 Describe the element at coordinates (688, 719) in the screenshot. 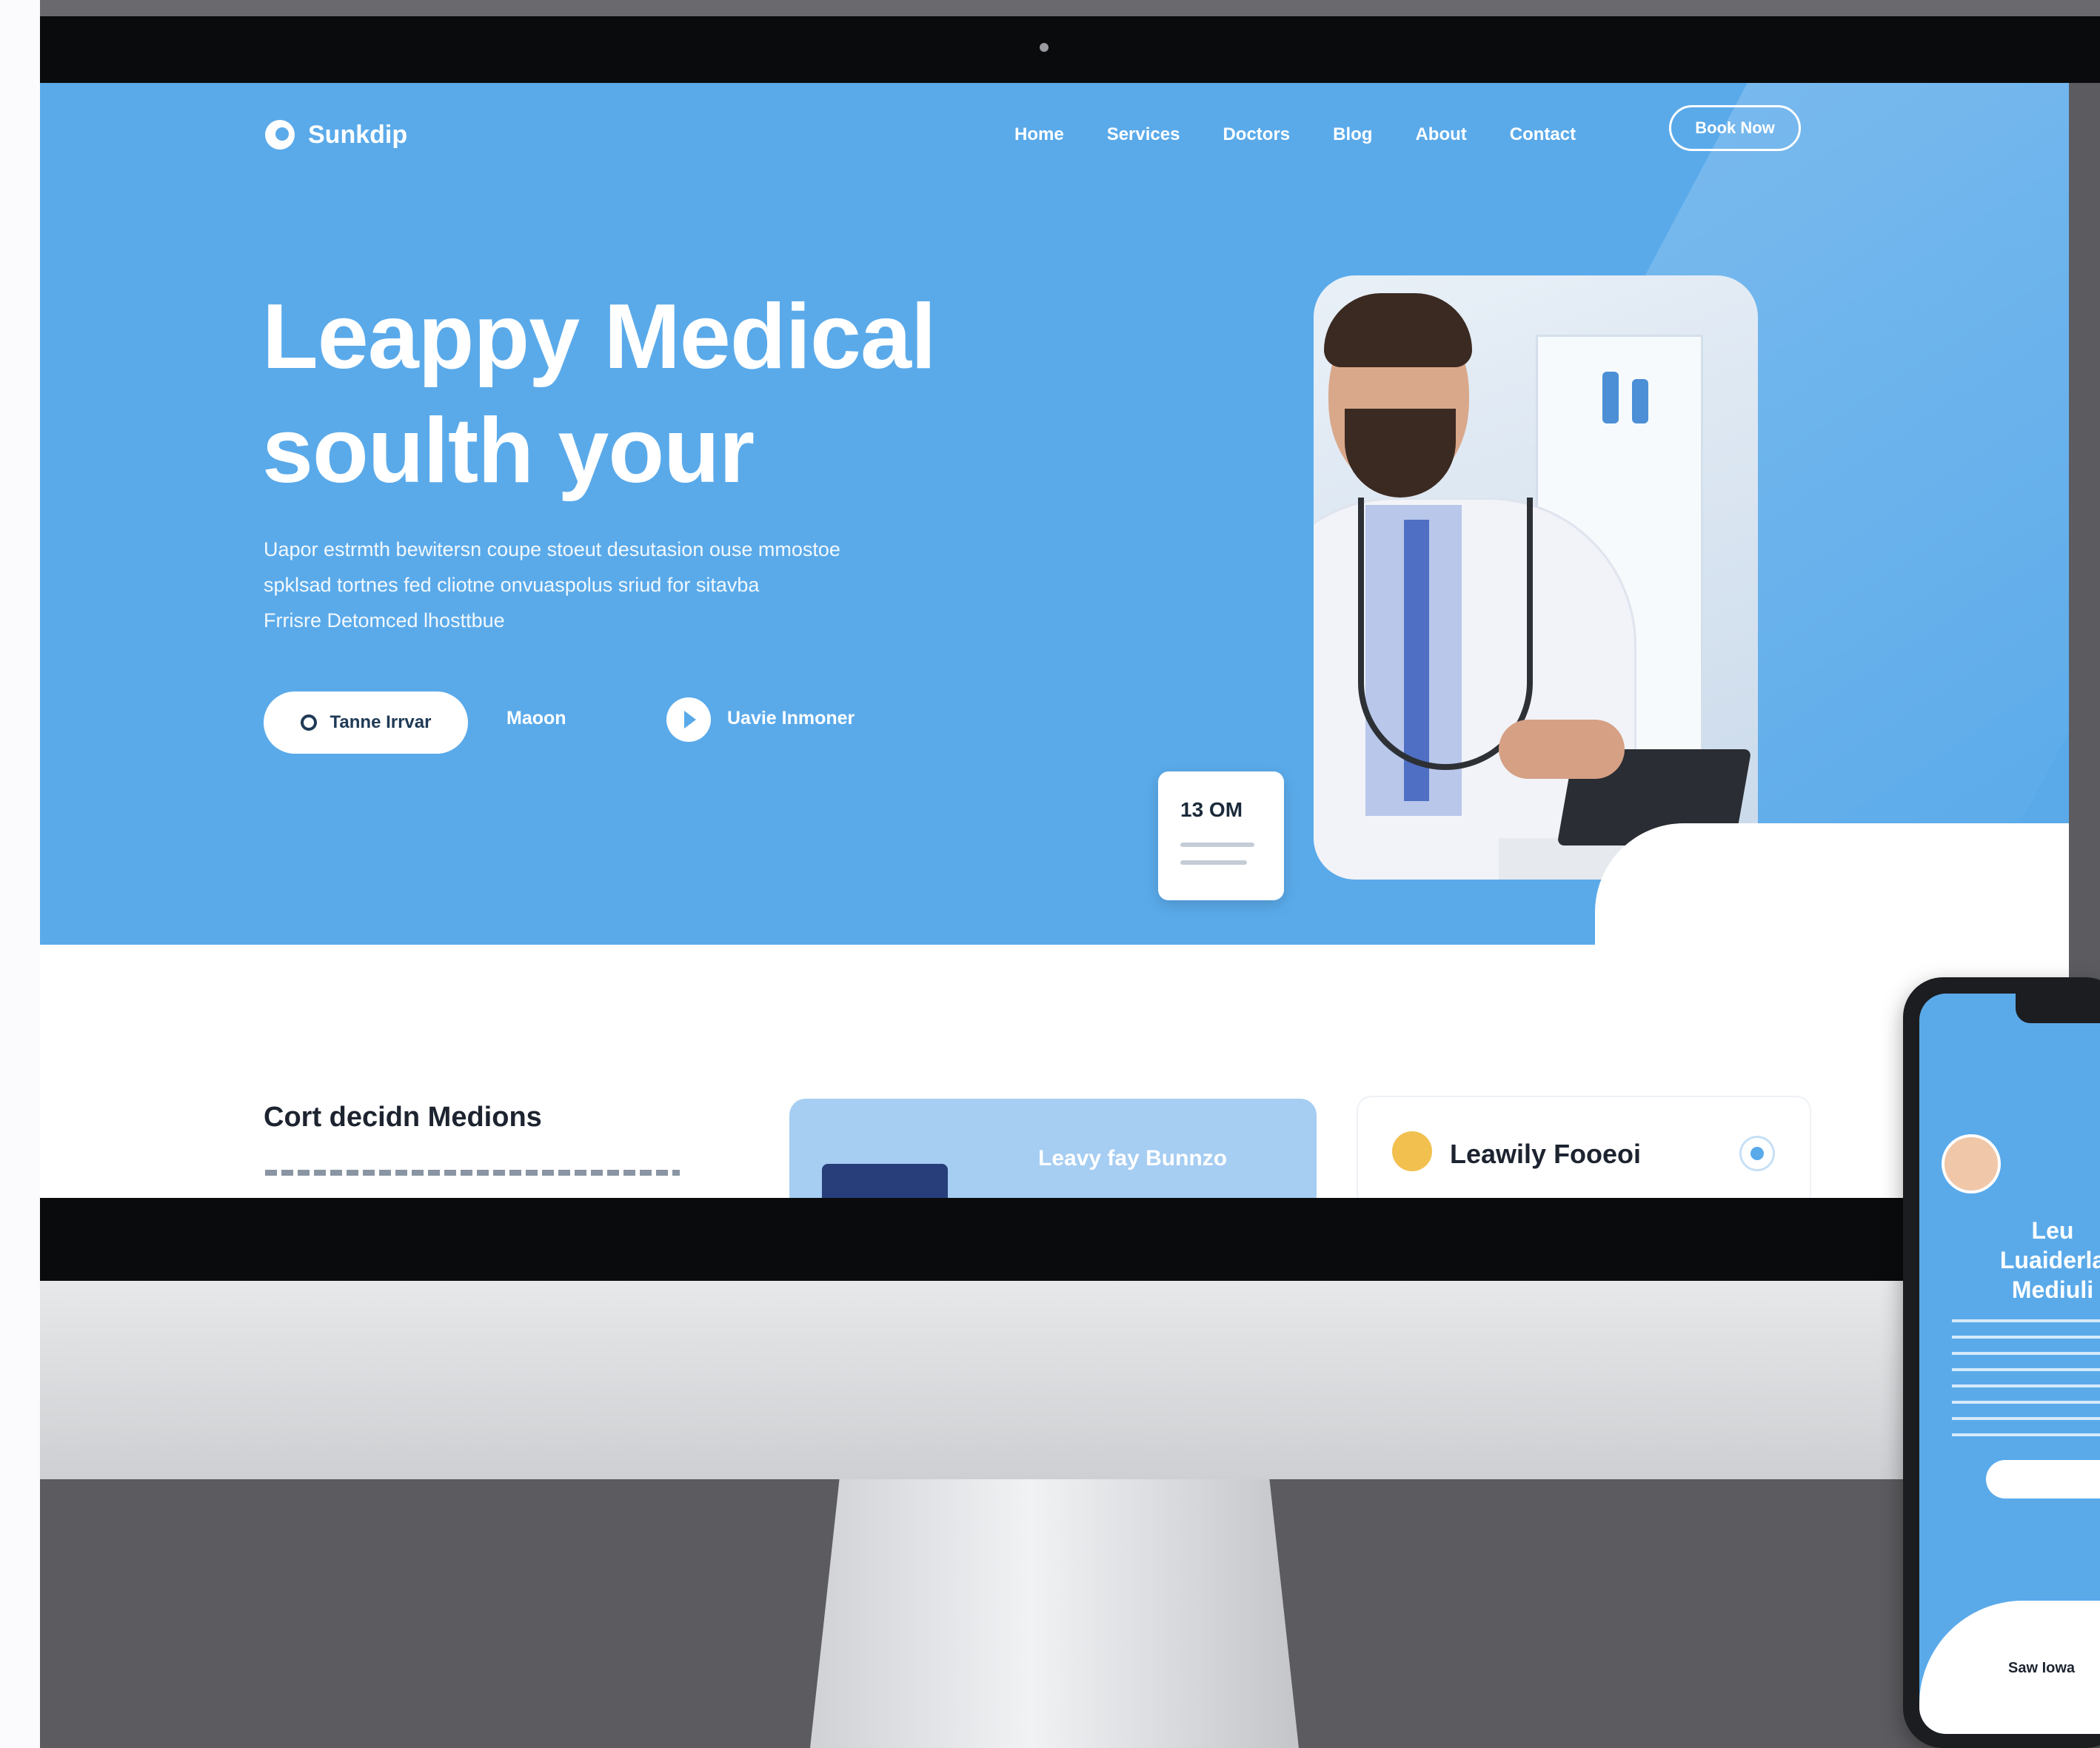

I see `play-icon` at that location.